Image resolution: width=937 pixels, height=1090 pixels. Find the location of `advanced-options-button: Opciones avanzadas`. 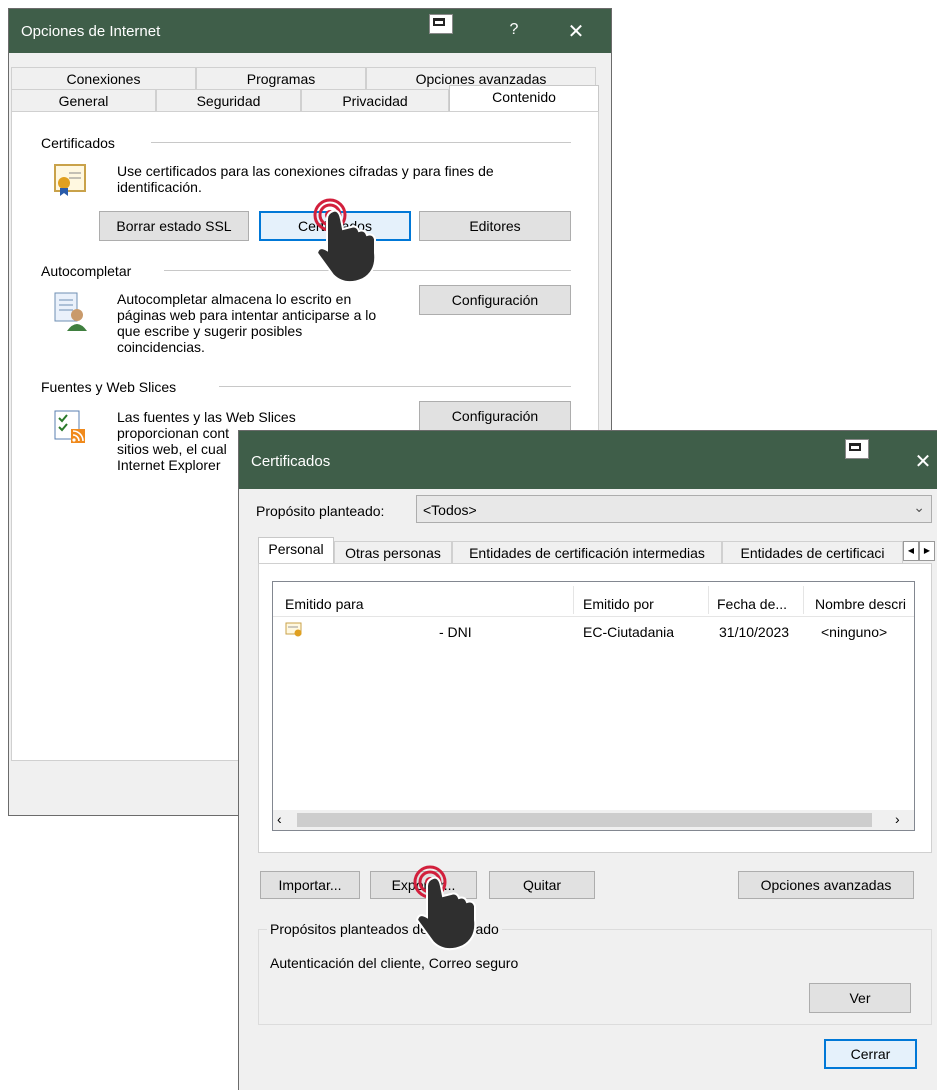

advanced-options-button: Opciones avanzadas is located at coordinates (826, 885).